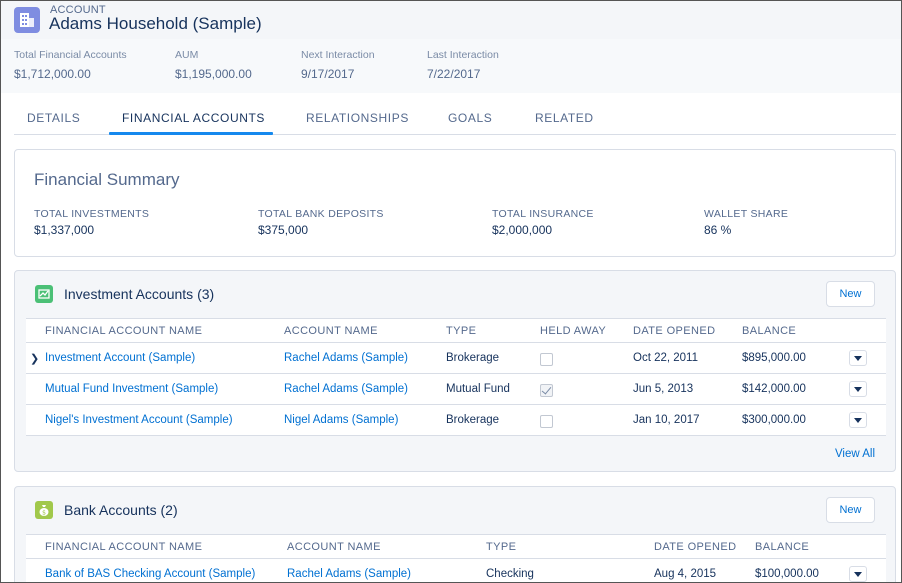  What do you see at coordinates (150, 574) in the screenshot?
I see `financial-account-link: Bank of BAS Checking Account (Sample)` at bounding box center [150, 574].